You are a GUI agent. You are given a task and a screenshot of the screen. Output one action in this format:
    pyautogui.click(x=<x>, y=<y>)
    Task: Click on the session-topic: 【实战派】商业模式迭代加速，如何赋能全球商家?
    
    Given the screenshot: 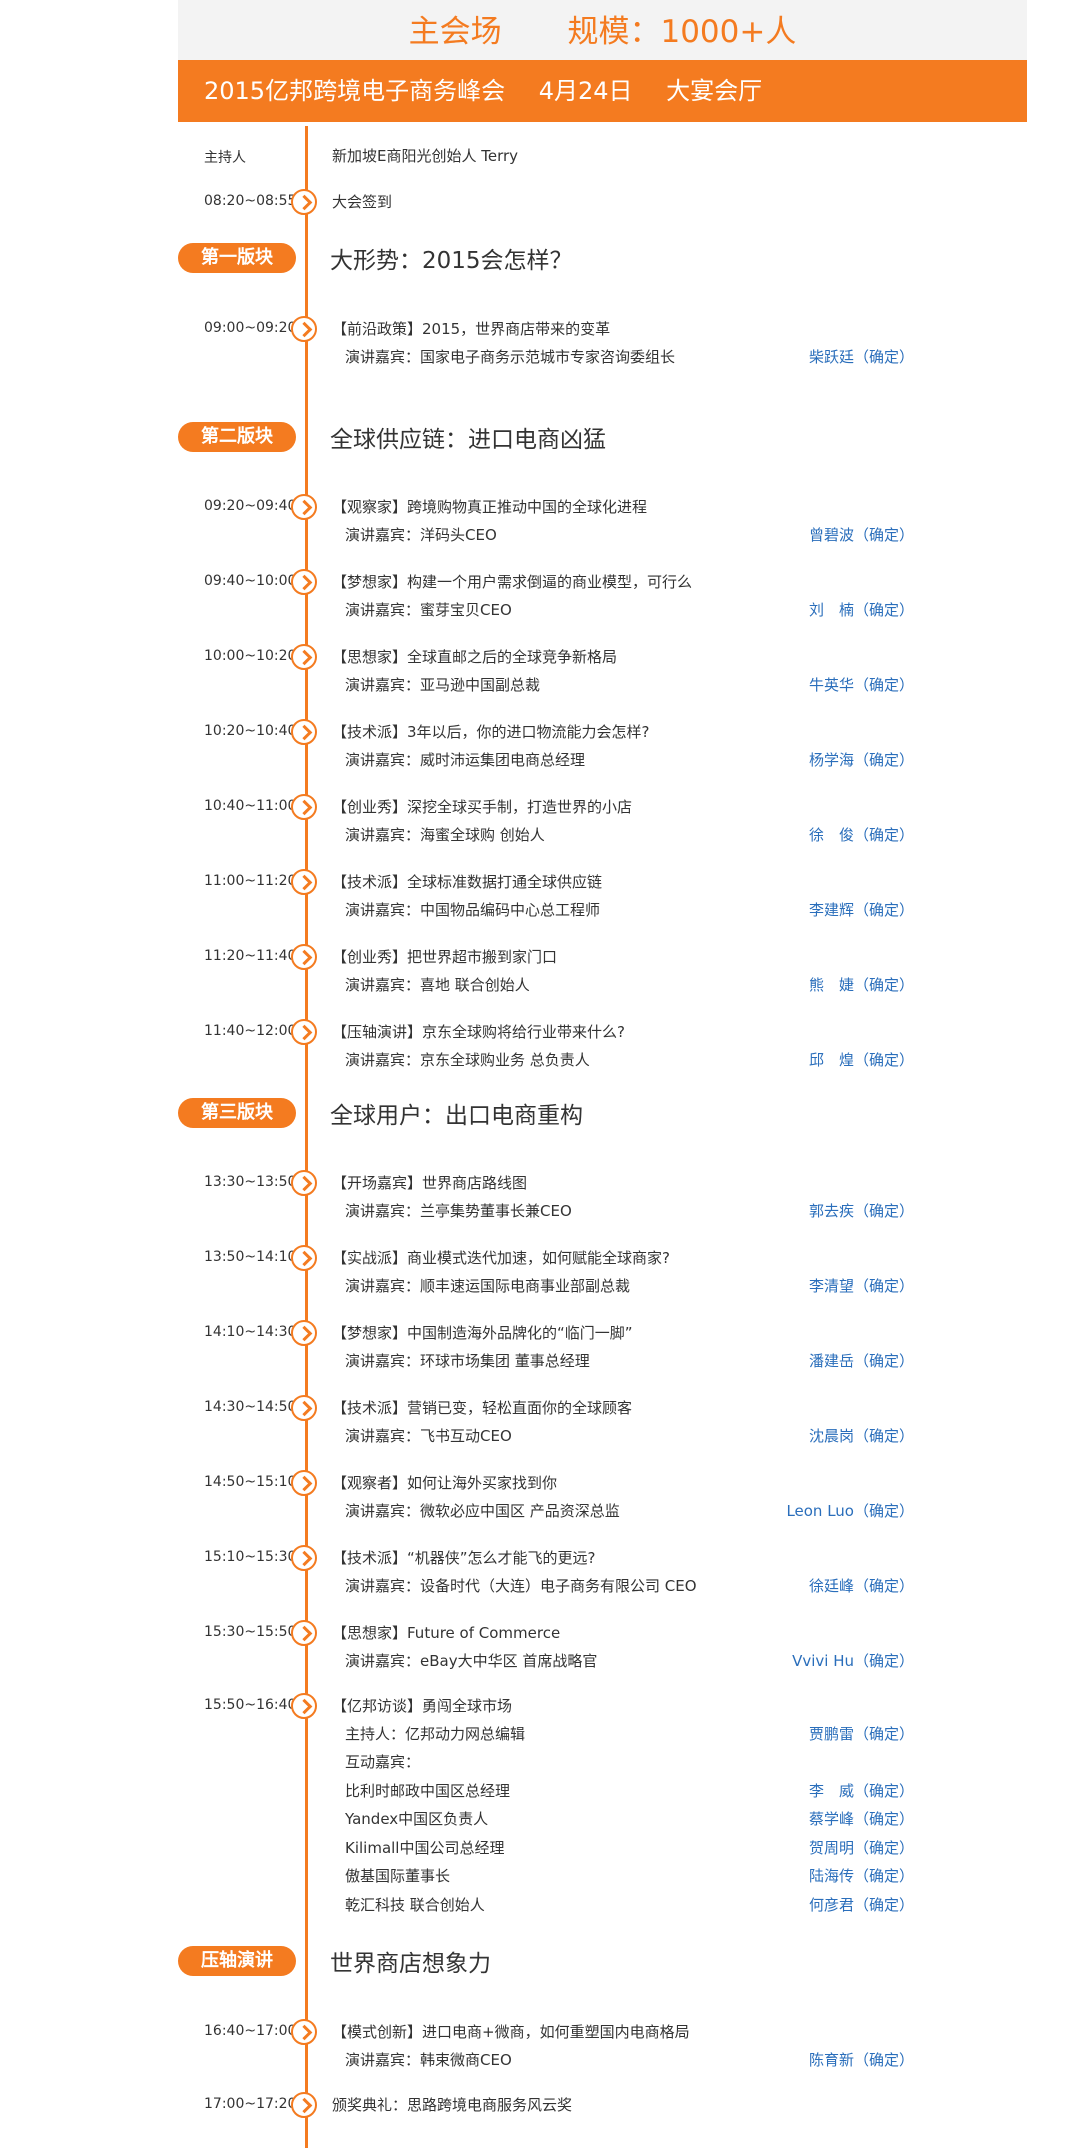 What is the action you would take?
    pyautogui.click(x=501, y=1258)
    